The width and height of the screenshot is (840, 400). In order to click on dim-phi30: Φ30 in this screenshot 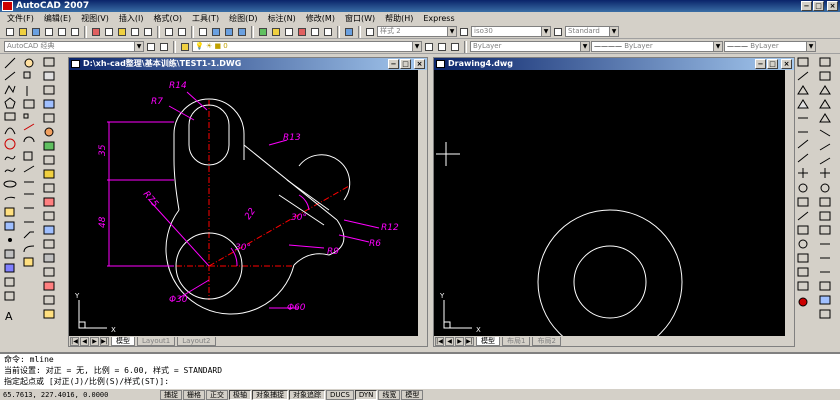, I will do `click(178, 300)`.